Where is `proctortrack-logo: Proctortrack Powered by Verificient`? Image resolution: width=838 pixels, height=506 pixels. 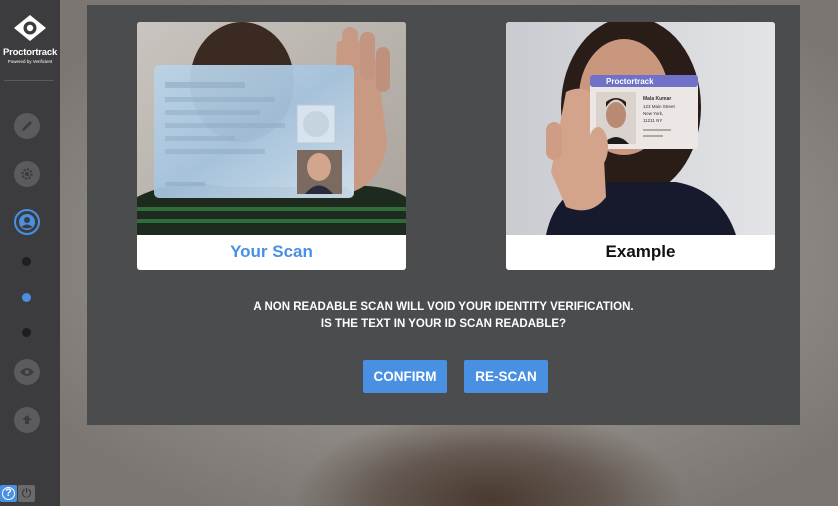
proctortrack-logo: Proctortrack Powered by Verificient is located at coordinates (30, 39).